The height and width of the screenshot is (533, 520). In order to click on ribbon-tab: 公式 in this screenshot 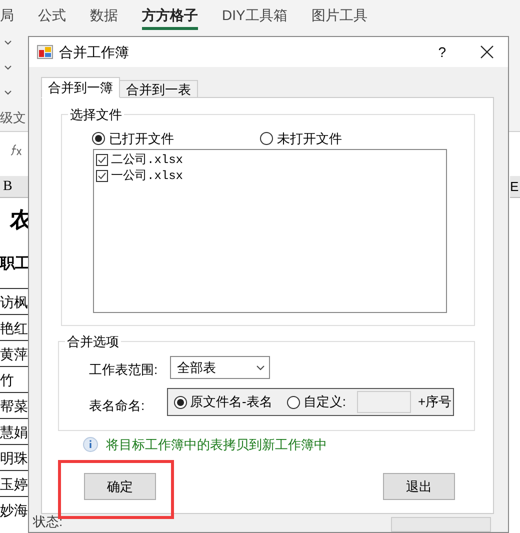, I will do `click(52, 15)`.